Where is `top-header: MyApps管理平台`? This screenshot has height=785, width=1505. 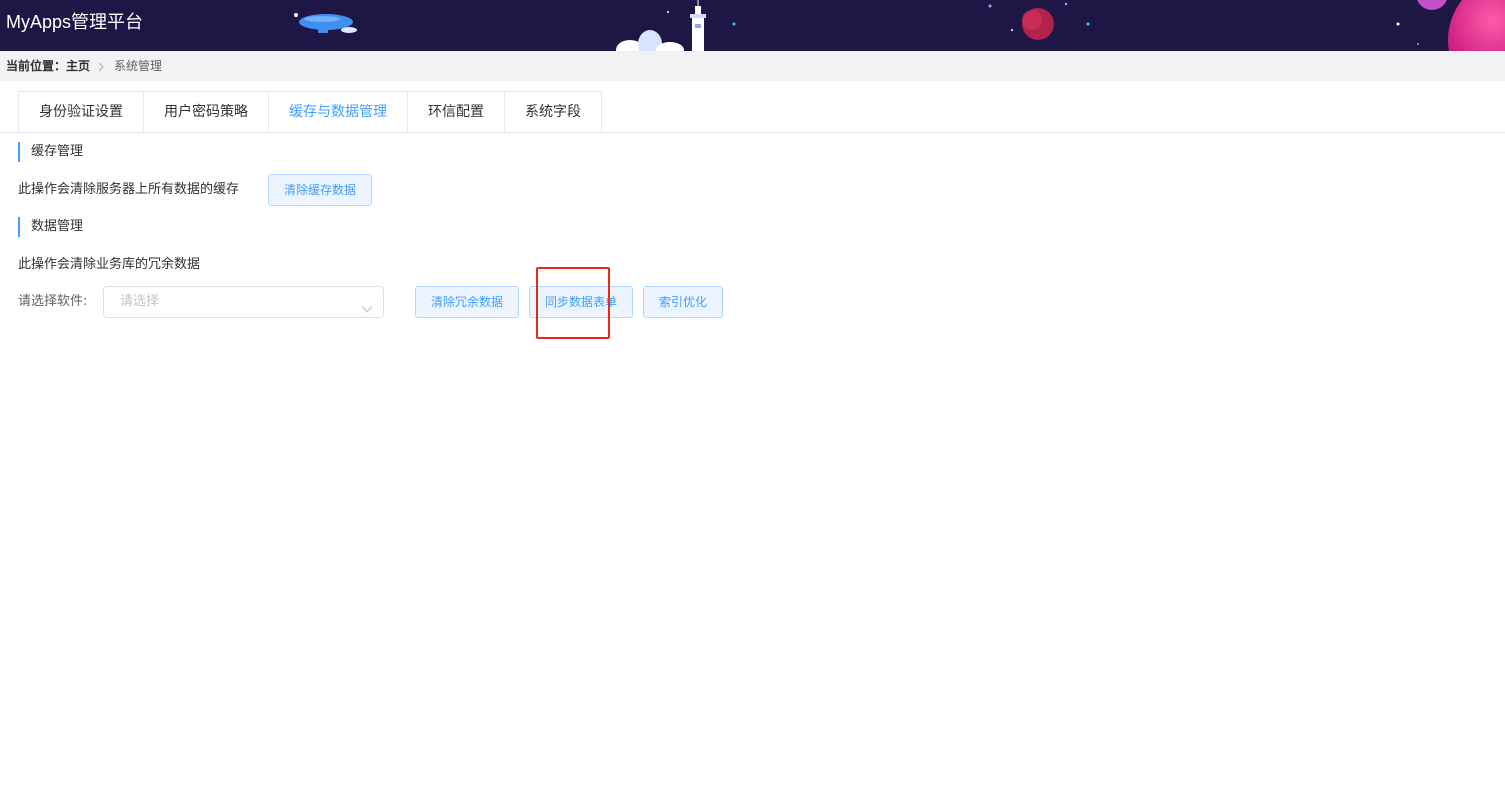 top-header: MyApps管理平台 is located at coordinates (752, 25).